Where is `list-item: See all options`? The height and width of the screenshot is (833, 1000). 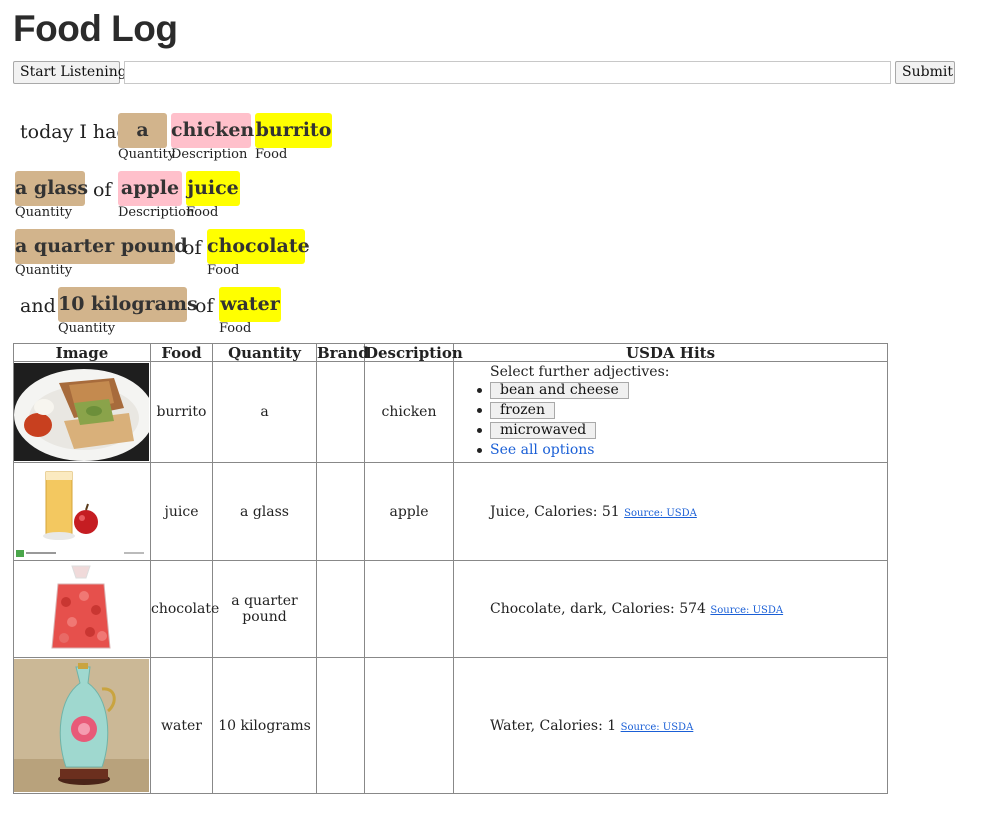 list-item: See all options is located at coordinates (682, 450).